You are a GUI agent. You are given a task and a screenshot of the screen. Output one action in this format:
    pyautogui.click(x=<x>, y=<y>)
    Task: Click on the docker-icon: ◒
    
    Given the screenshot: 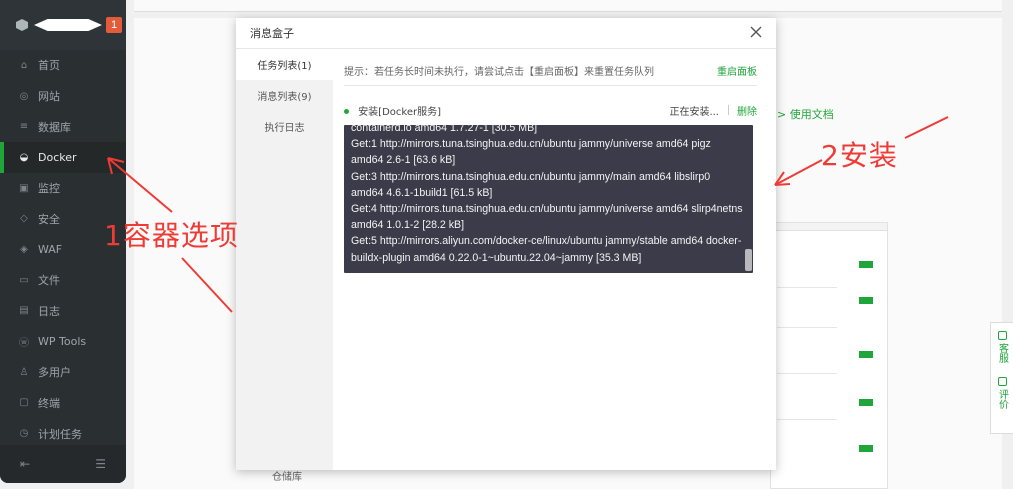 What is the action you would take?
    pyautogui.click(x=24, y=157)
    